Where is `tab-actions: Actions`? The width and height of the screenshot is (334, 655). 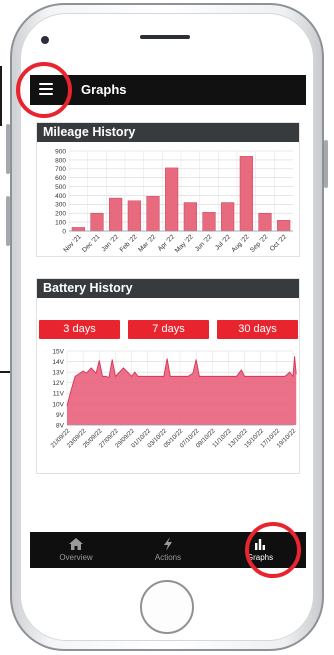
tab-actions: Actions is located at coordinates (168, 550).